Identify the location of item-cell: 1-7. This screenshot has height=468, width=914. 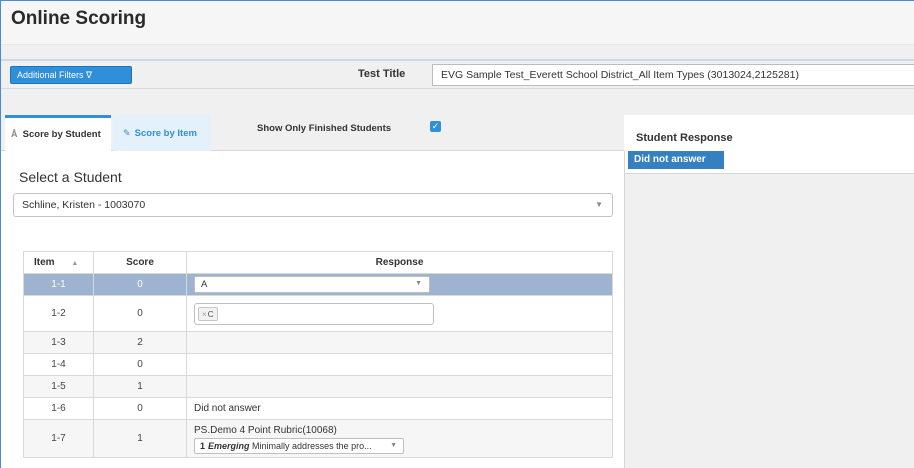
(58, 438).